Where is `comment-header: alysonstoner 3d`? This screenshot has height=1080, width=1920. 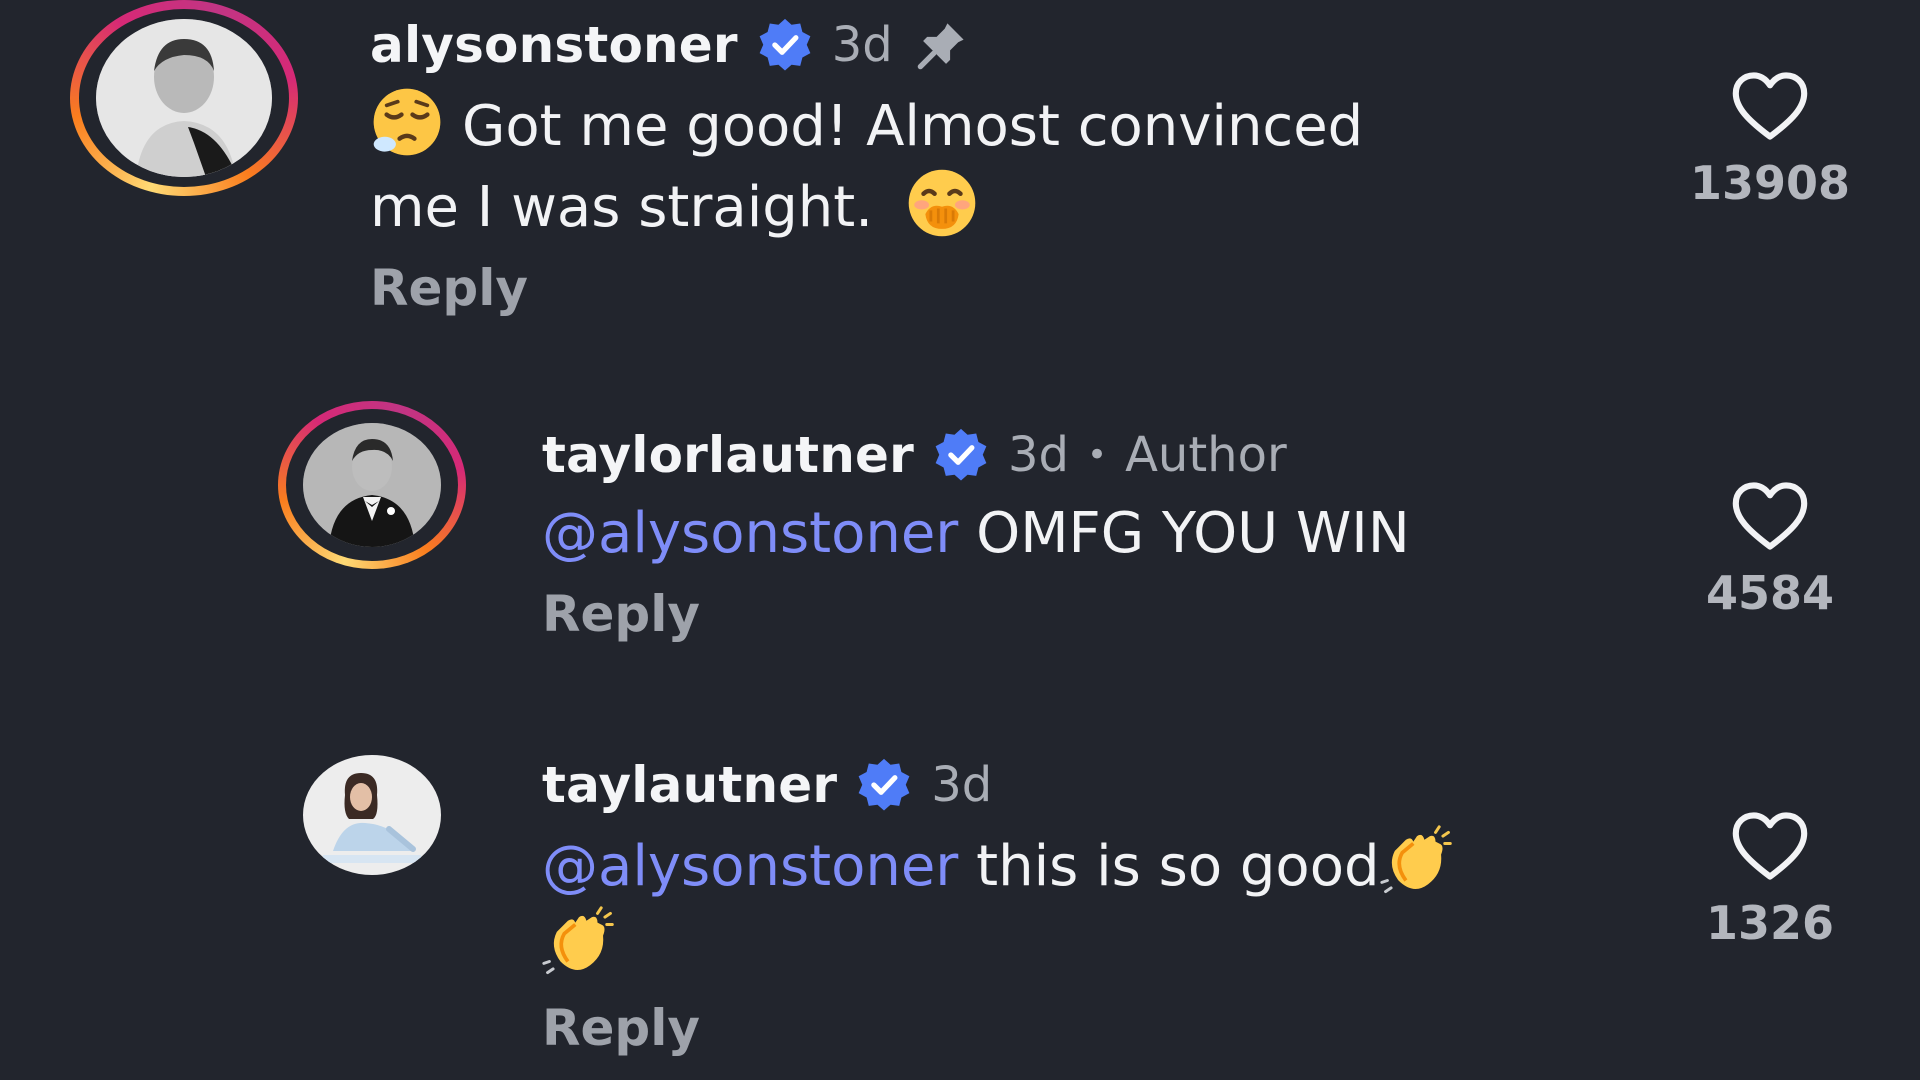 comment-header: alysonstoner 3d is located at coordinates (945, 45).